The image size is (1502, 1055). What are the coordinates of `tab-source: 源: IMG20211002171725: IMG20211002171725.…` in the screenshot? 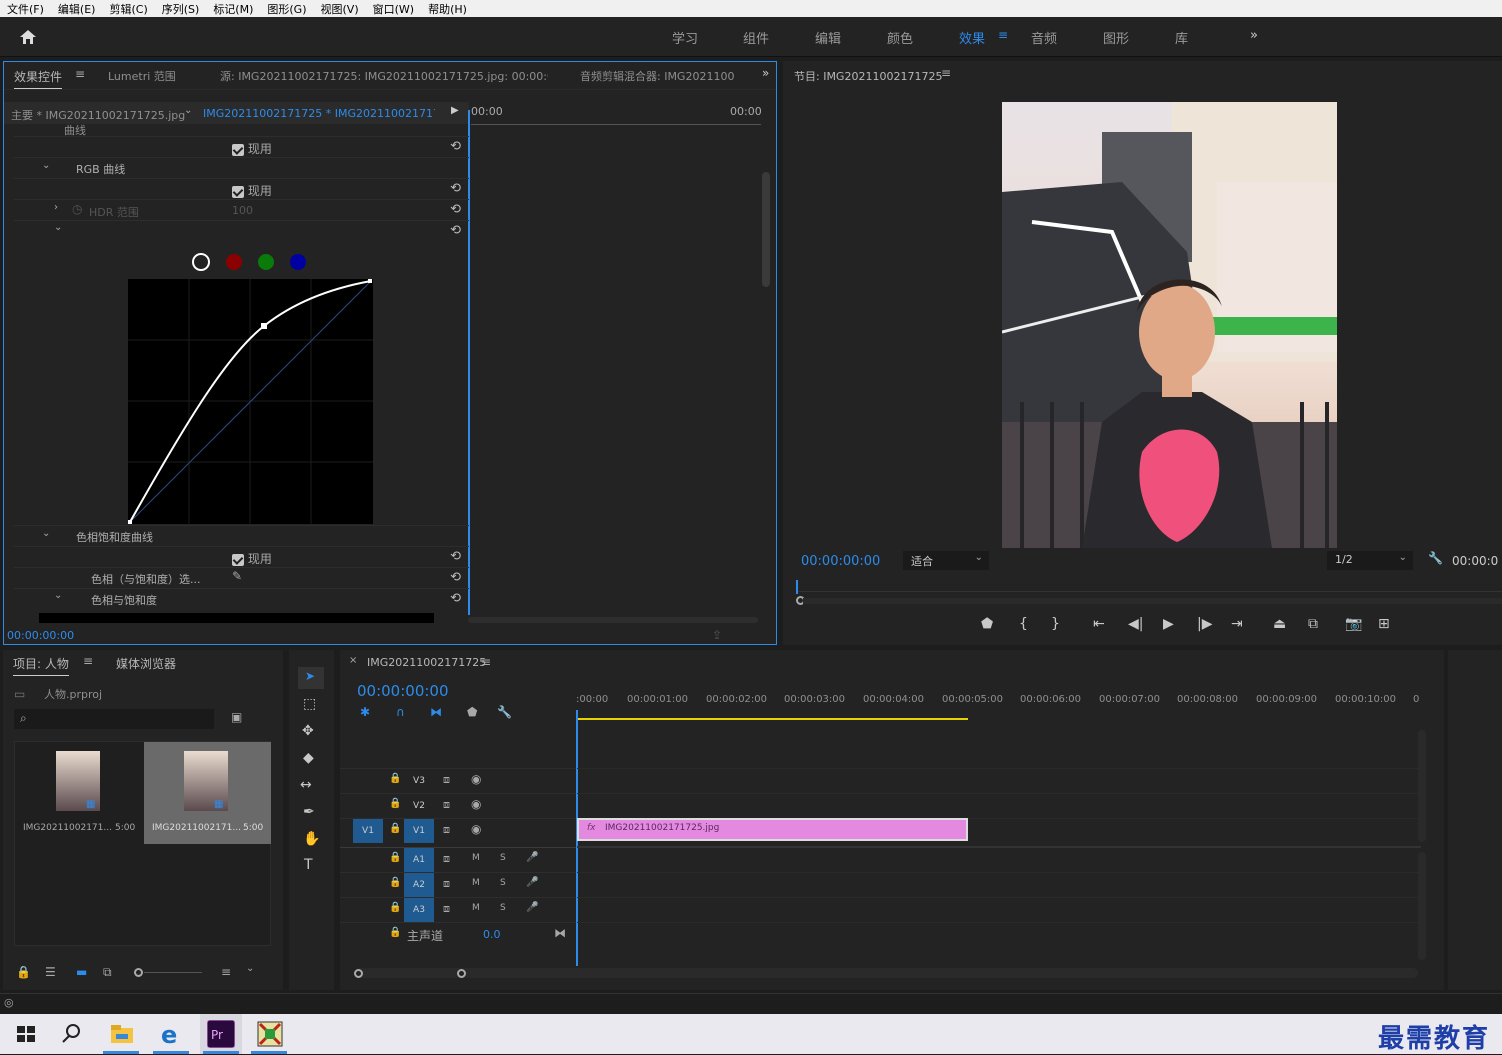 It's located at (384, 76).